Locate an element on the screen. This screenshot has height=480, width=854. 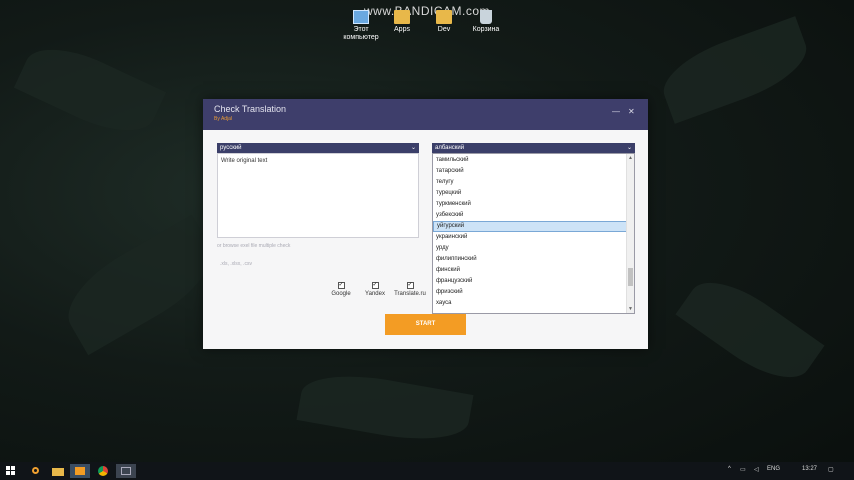
close-button: ✕ is located at coordinates (631, 112).